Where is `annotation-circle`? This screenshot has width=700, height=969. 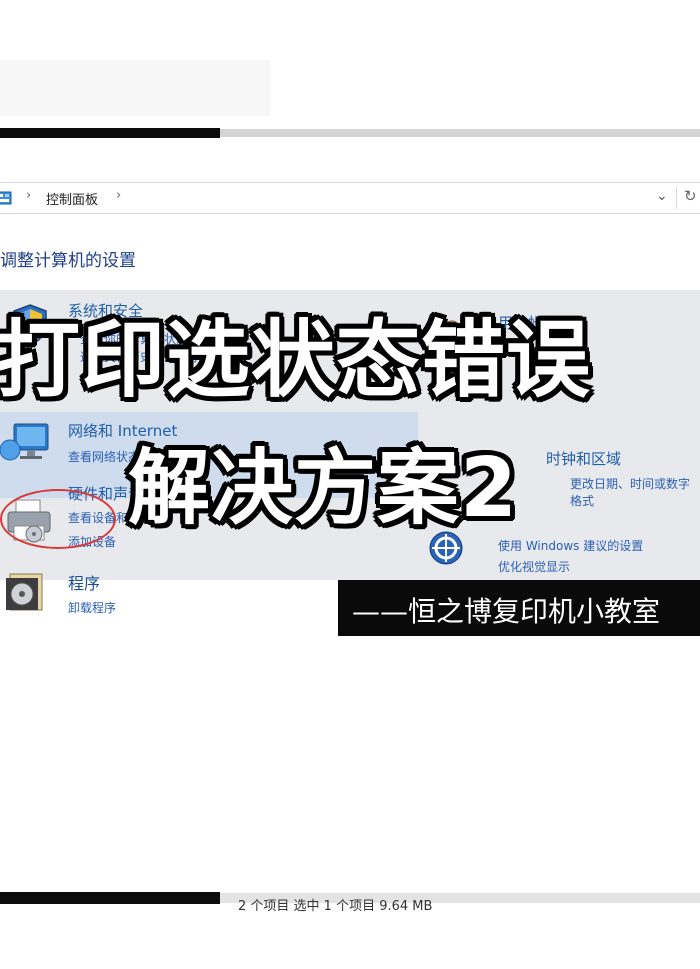
annotation-circle is located at coordinates (58, 519).